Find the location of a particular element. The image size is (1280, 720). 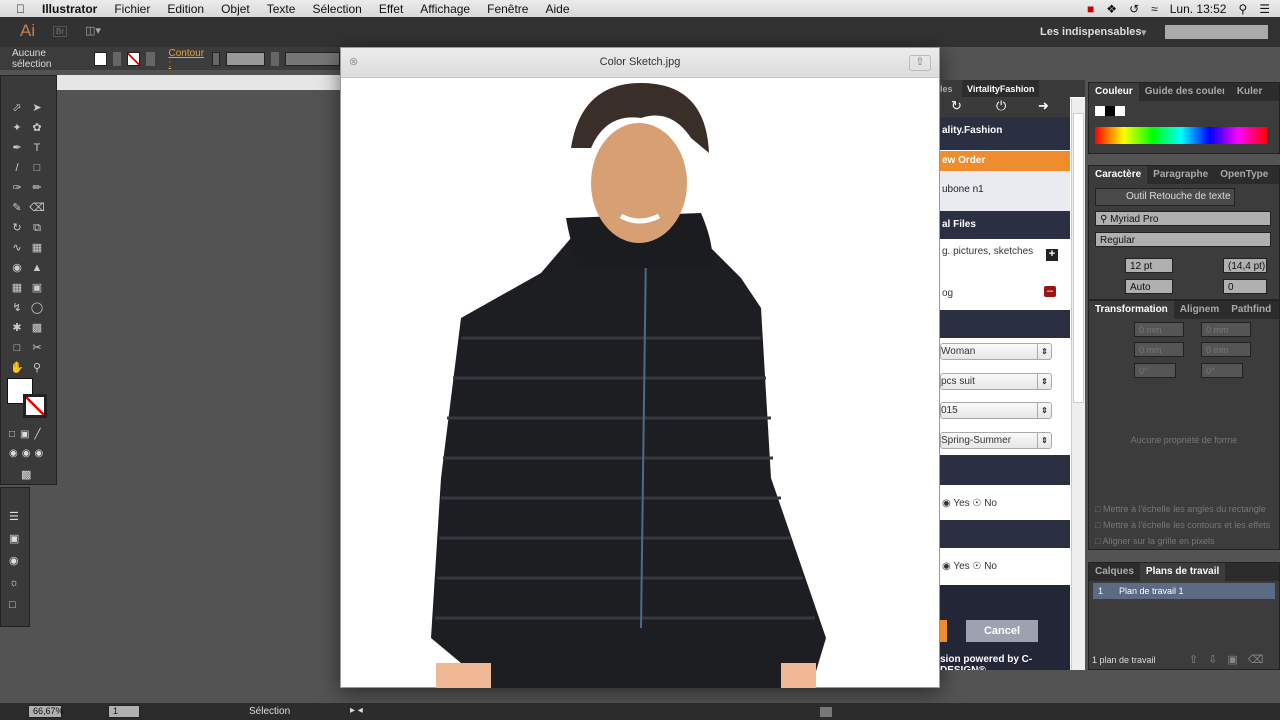

color-mode-buttons: □▣╱ is located at coordinates (27, 434).